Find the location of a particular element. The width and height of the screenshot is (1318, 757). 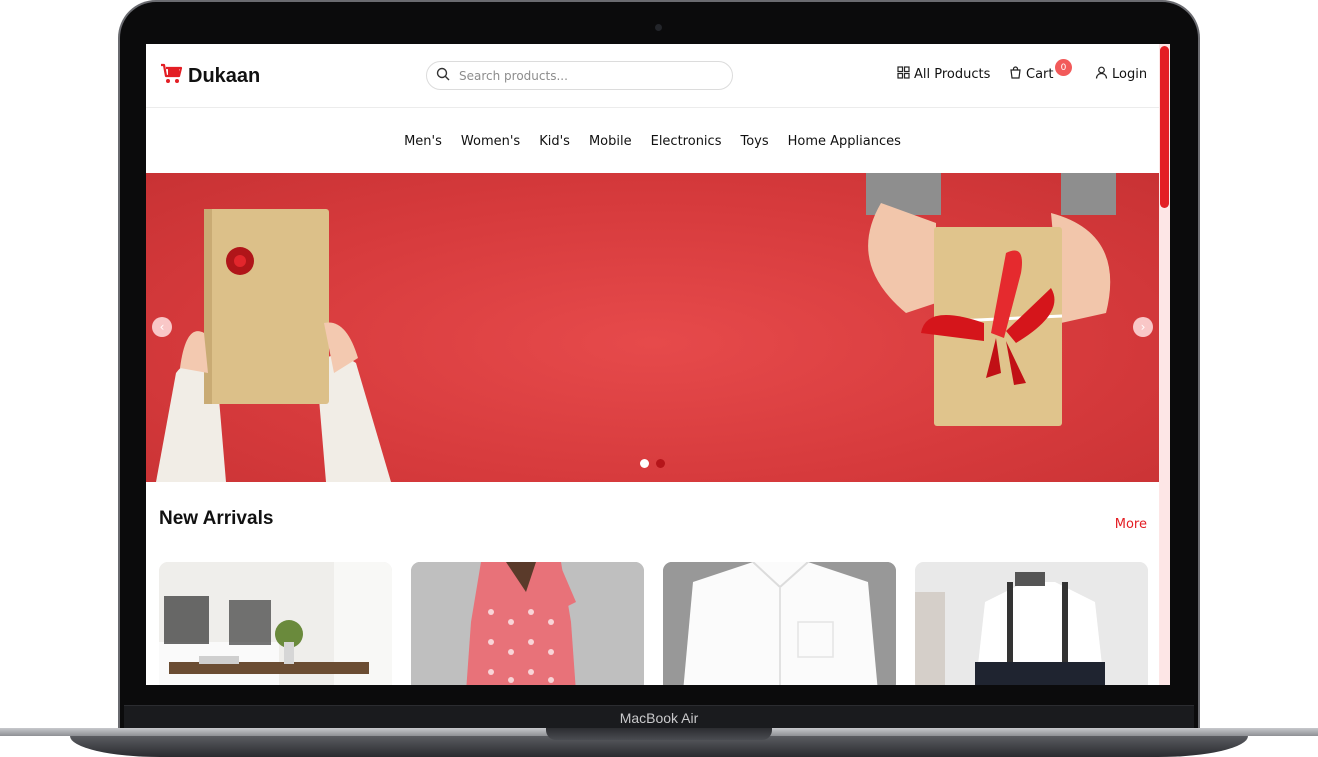

site-header: Dukaan All Products Cart 0 Login is located at coordinates (652, 76).